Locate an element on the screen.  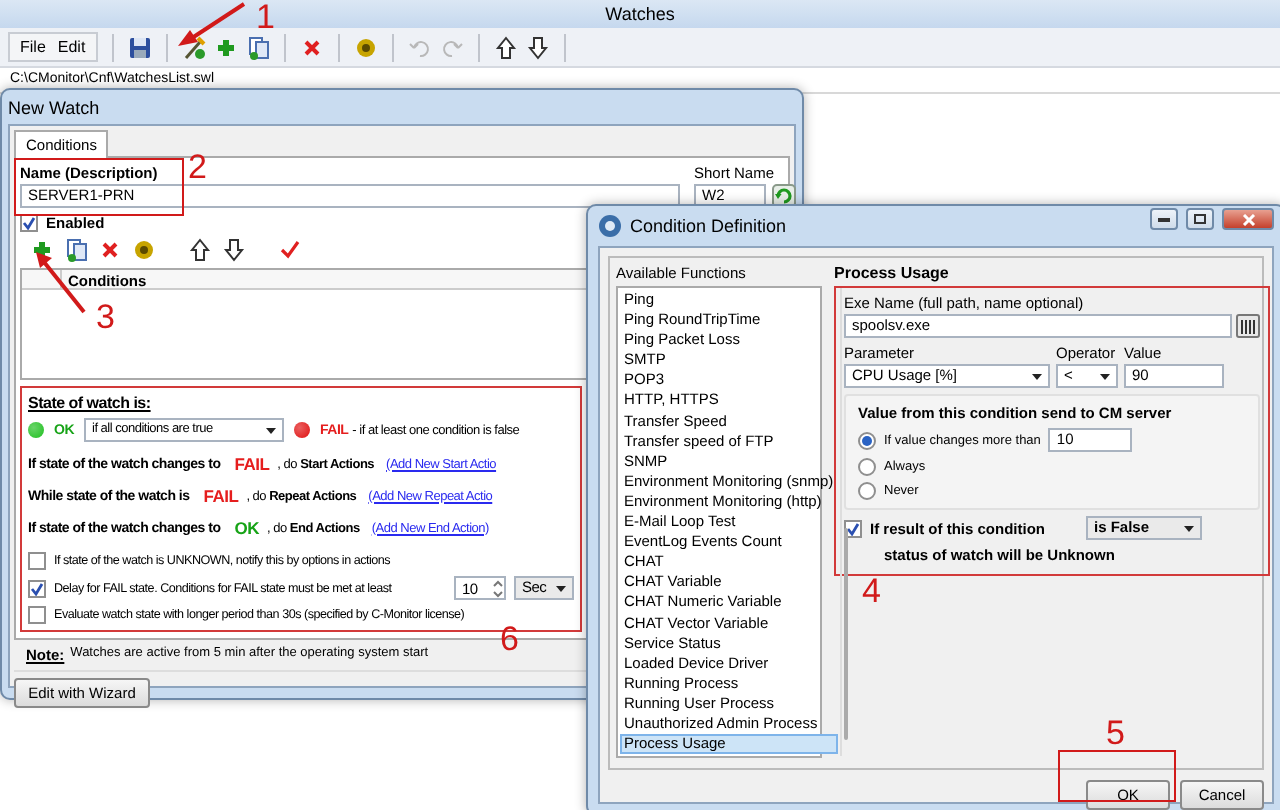
window-title: Watches is located at coordinates (640, 14).